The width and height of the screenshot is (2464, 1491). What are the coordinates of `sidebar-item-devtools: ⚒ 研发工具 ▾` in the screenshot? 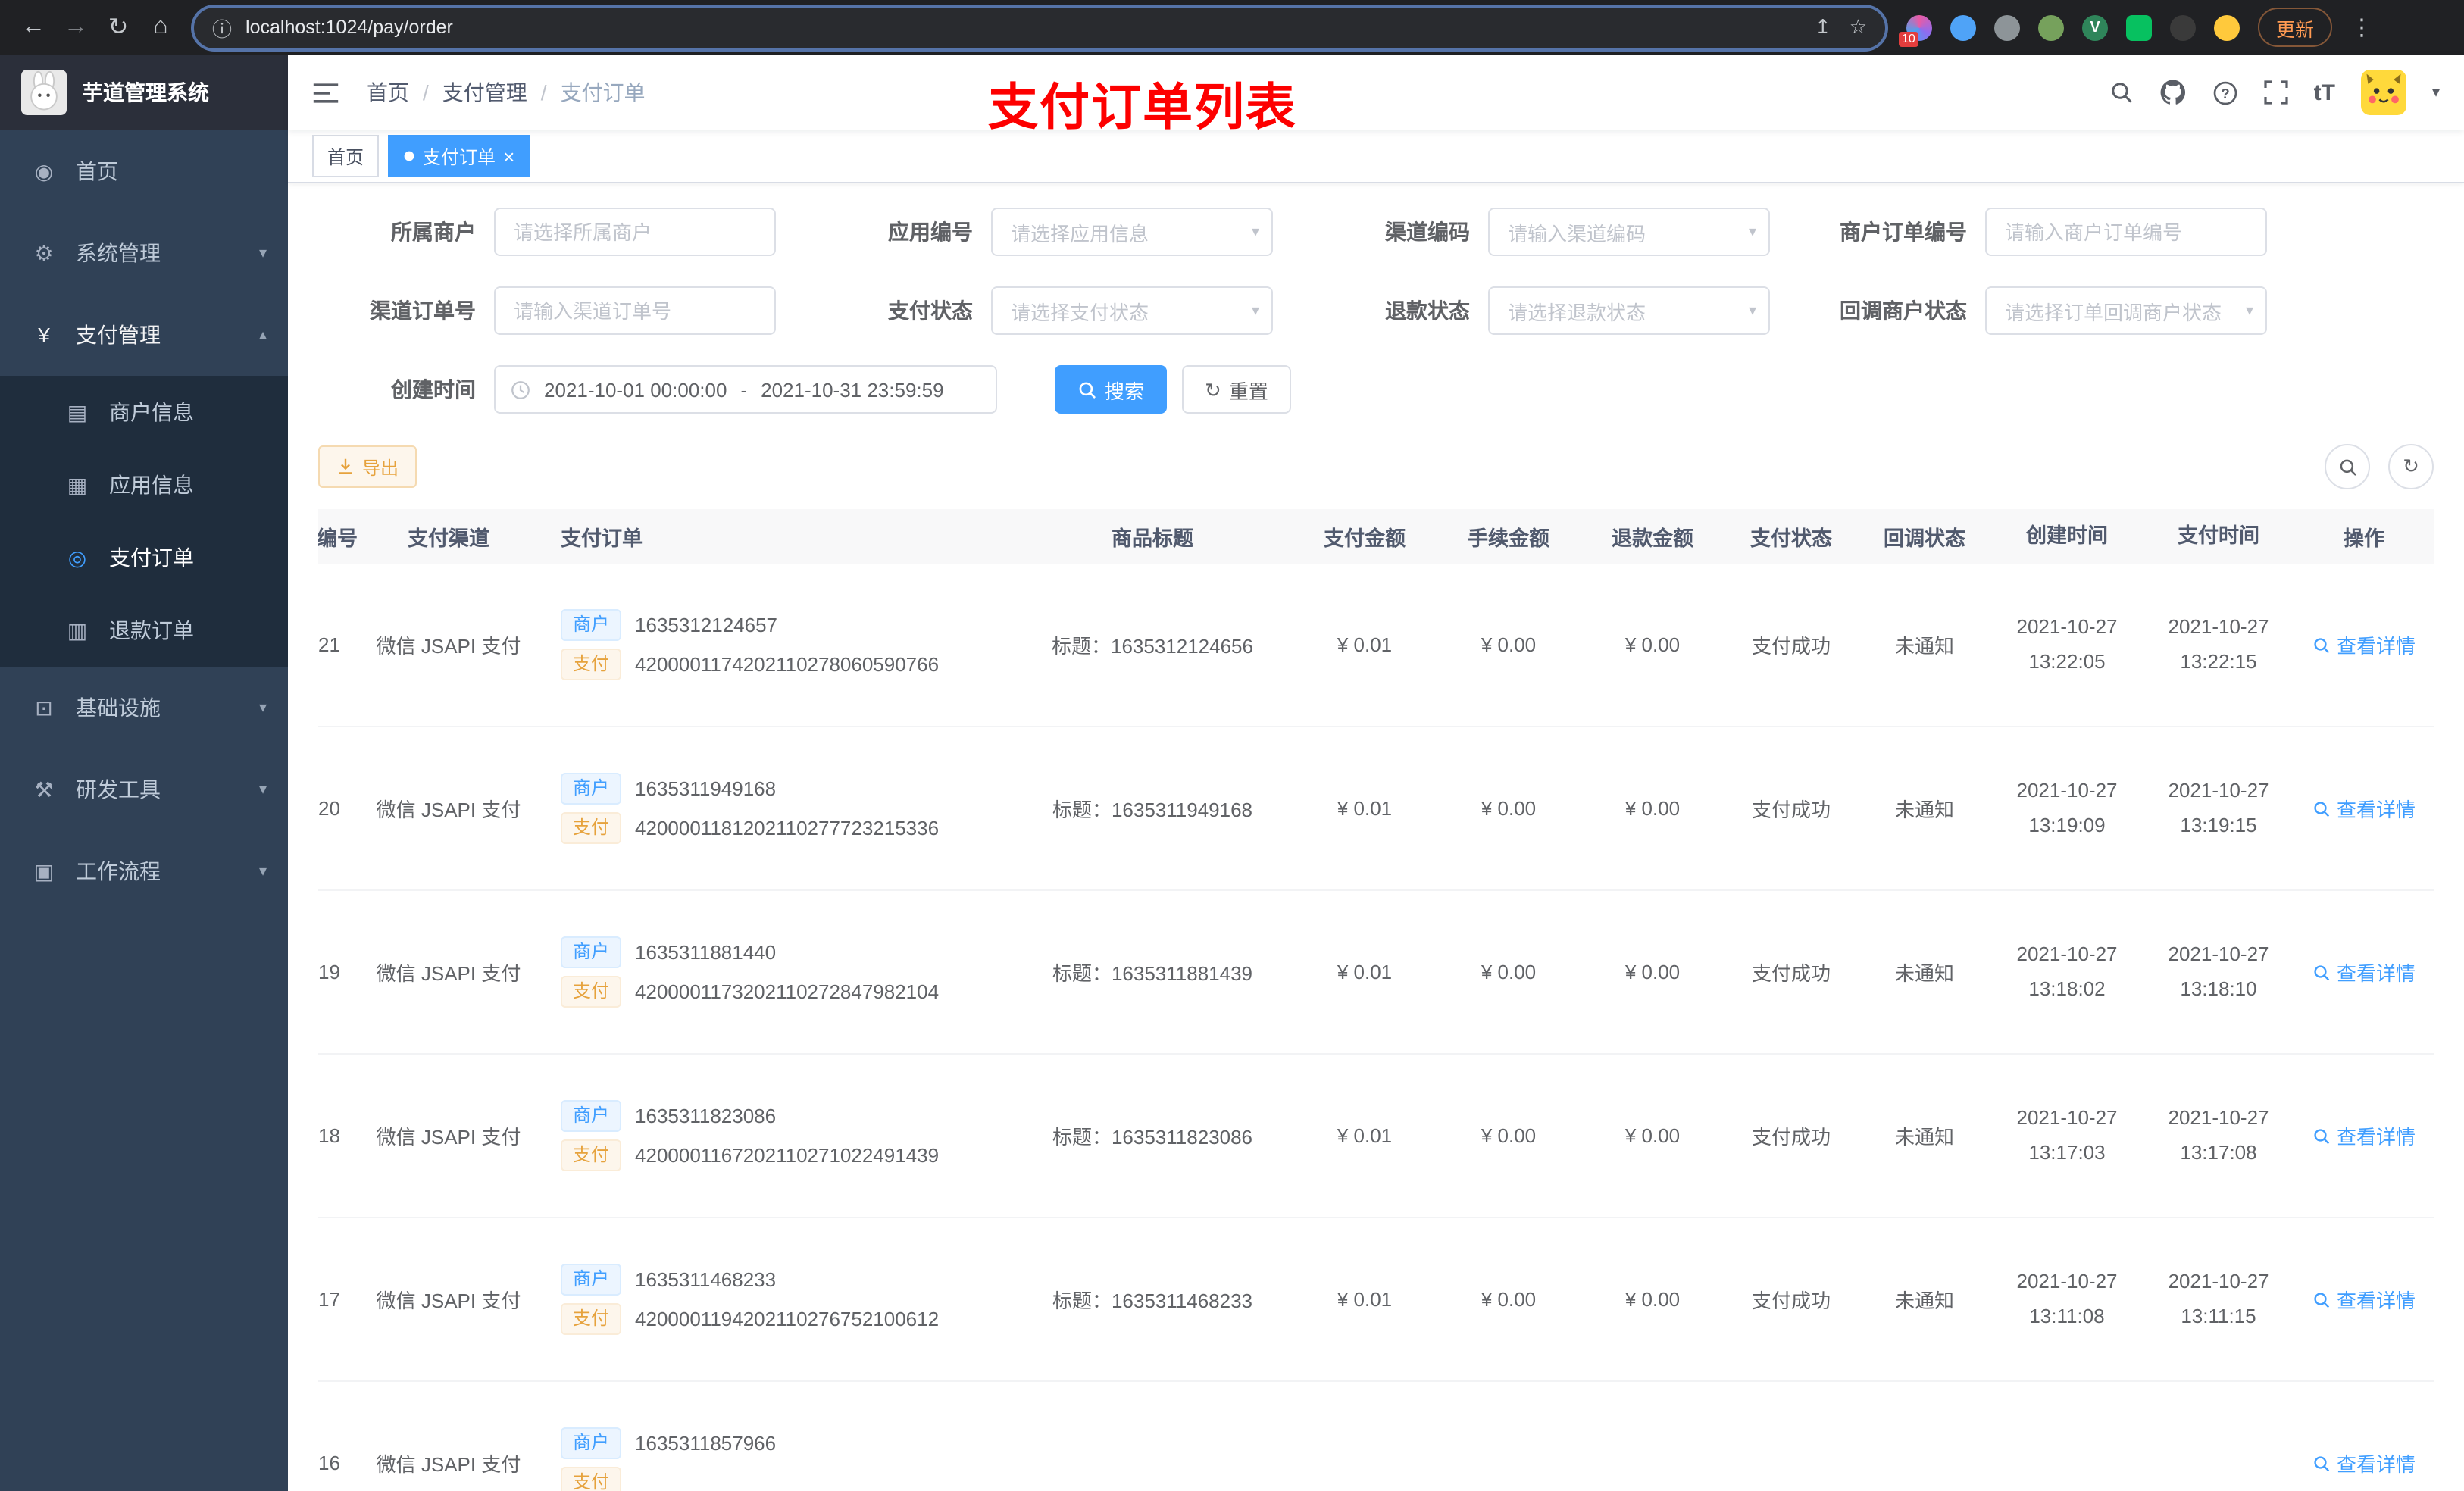 It's located at (144, 789).